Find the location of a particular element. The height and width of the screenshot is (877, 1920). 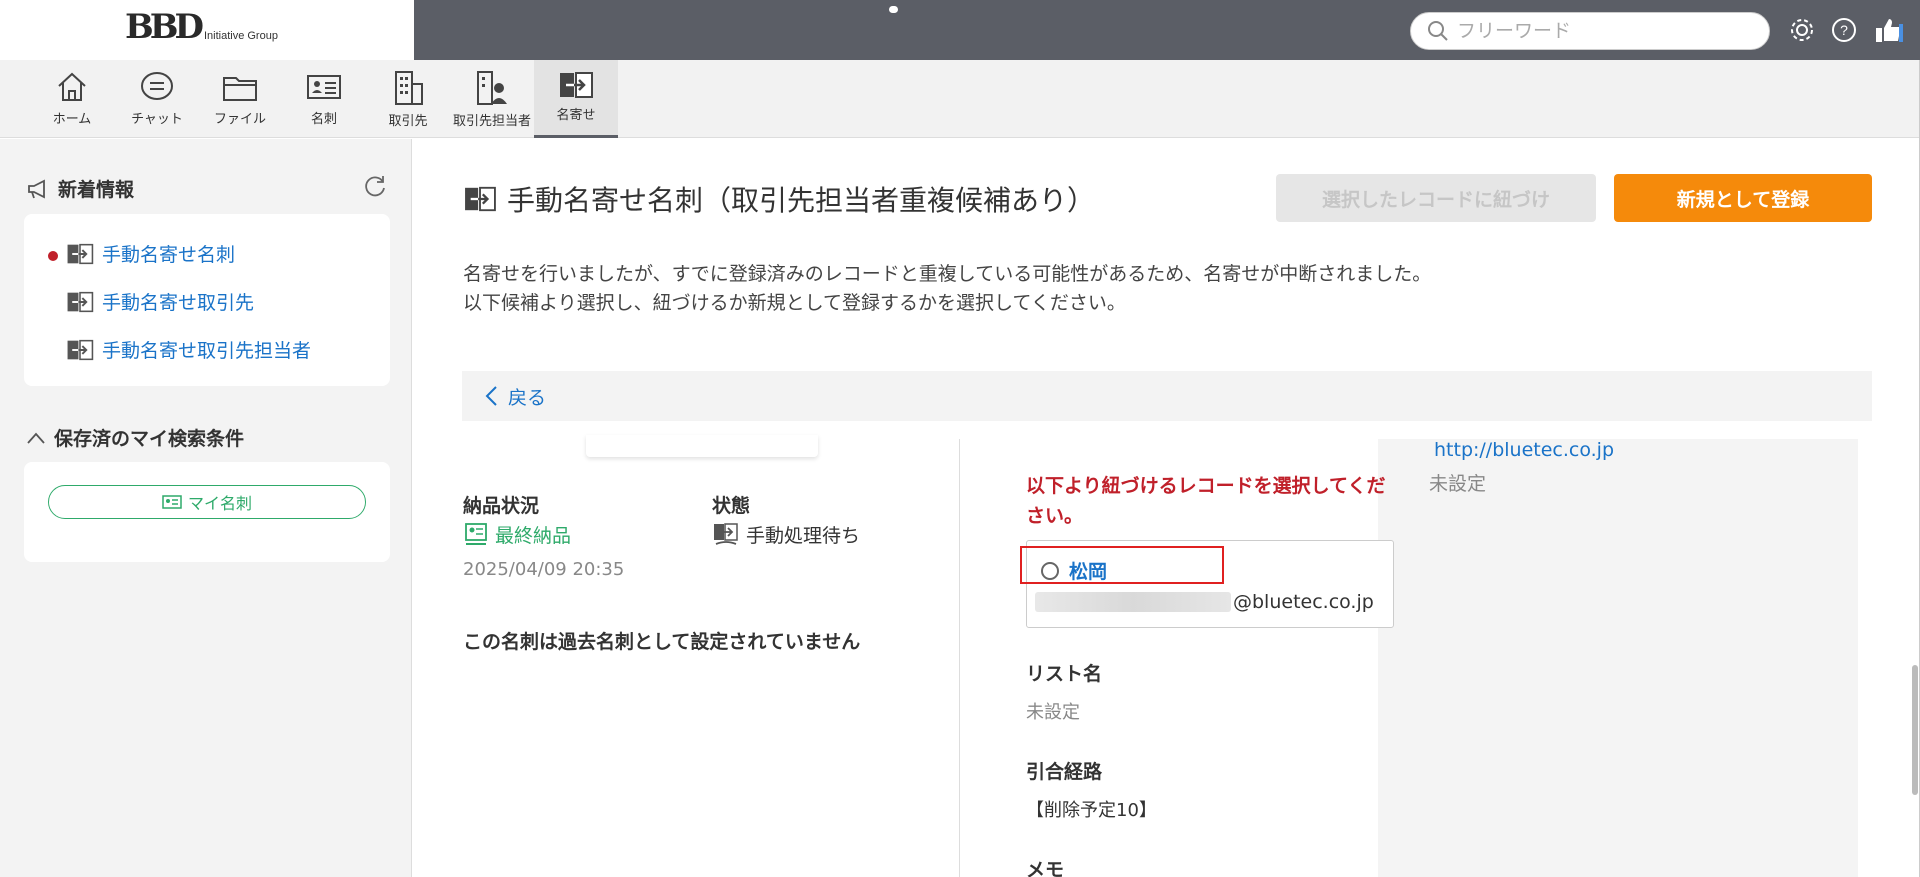

logo: BBD Initiative Group is located at coordinates (201, 27).